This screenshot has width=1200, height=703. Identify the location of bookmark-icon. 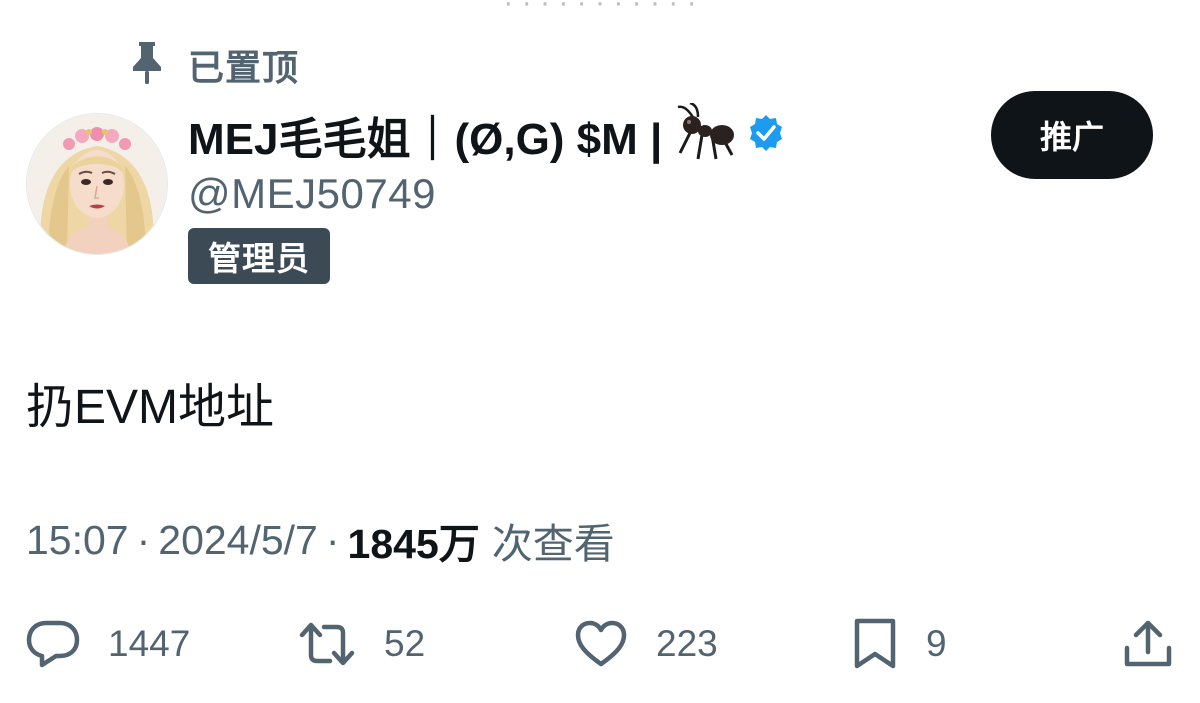
(875, 644).